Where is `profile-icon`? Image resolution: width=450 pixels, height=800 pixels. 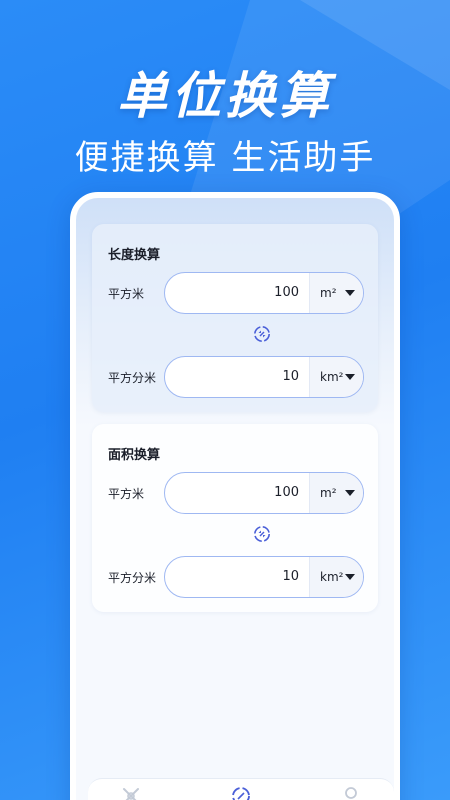 profile-icon is located at coordinates (351, 792).